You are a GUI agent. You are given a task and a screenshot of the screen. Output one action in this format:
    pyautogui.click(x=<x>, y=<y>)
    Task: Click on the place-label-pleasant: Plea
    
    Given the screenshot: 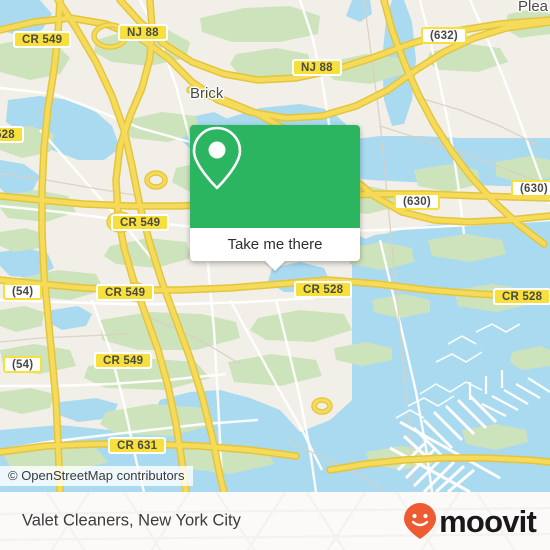 What is the action you would take?
    pyautogui.click(x=533, y=7)
    